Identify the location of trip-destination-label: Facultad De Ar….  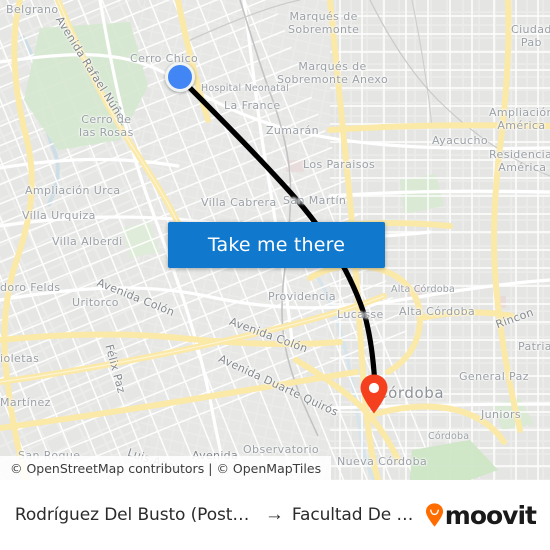
(353, 515).